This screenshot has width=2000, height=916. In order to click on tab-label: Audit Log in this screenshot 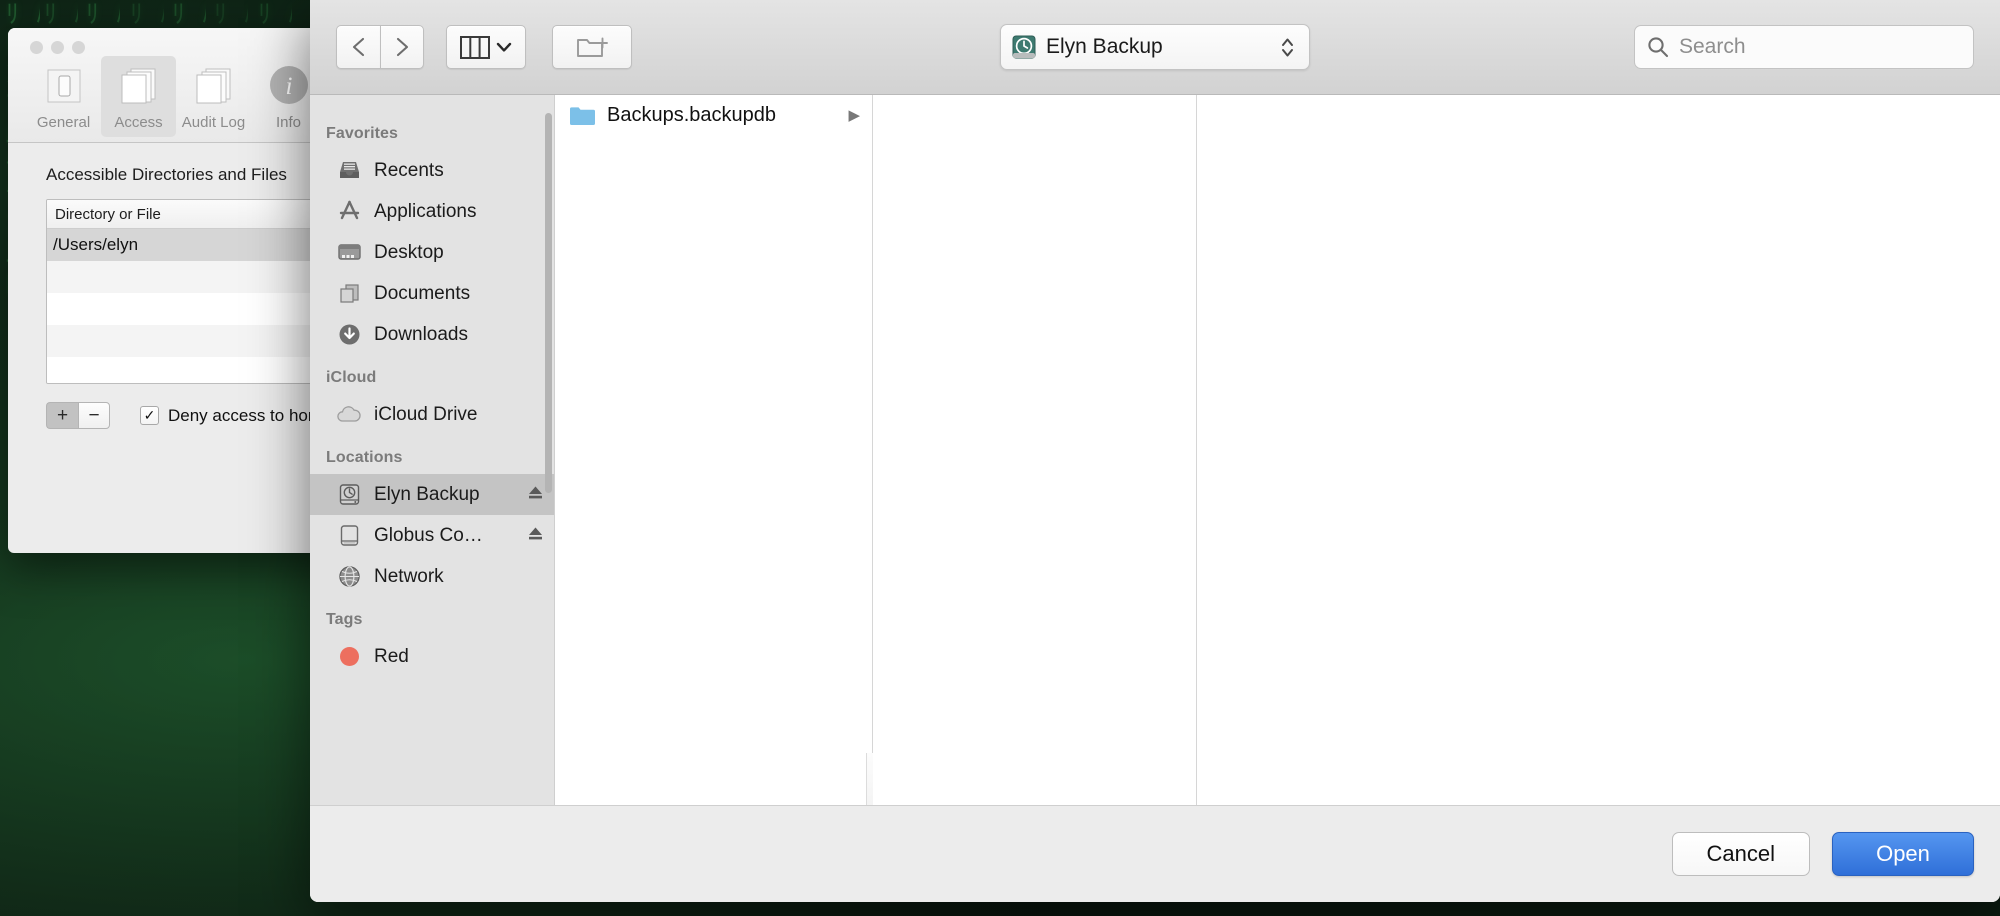, I will do `click(213, 122)`.